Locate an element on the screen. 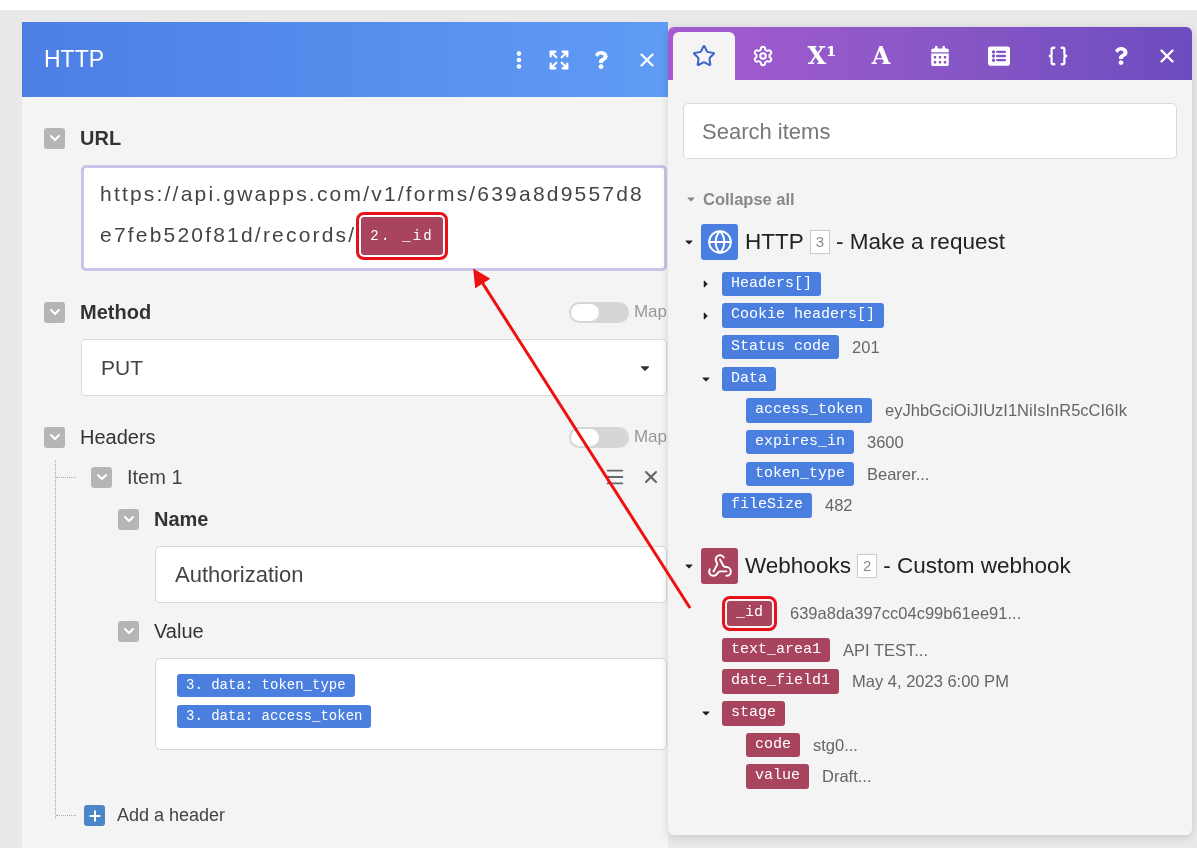  table-icon is located at coordinates (999, 56).